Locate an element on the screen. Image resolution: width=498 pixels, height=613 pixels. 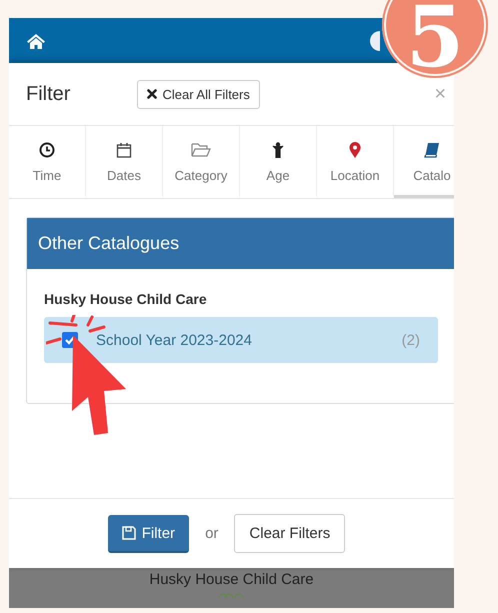
group-heading: Husky House Child Care is located at coordinates (126, 299).